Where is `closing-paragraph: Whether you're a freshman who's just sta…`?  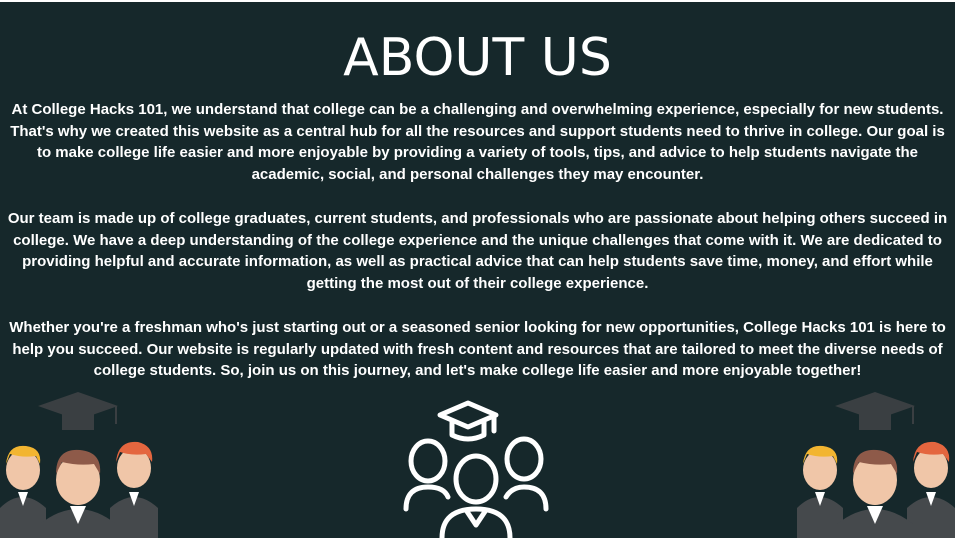 closing-paragraph: Whether you're a freshman who's just sta… is located at coordinates (477, 349).